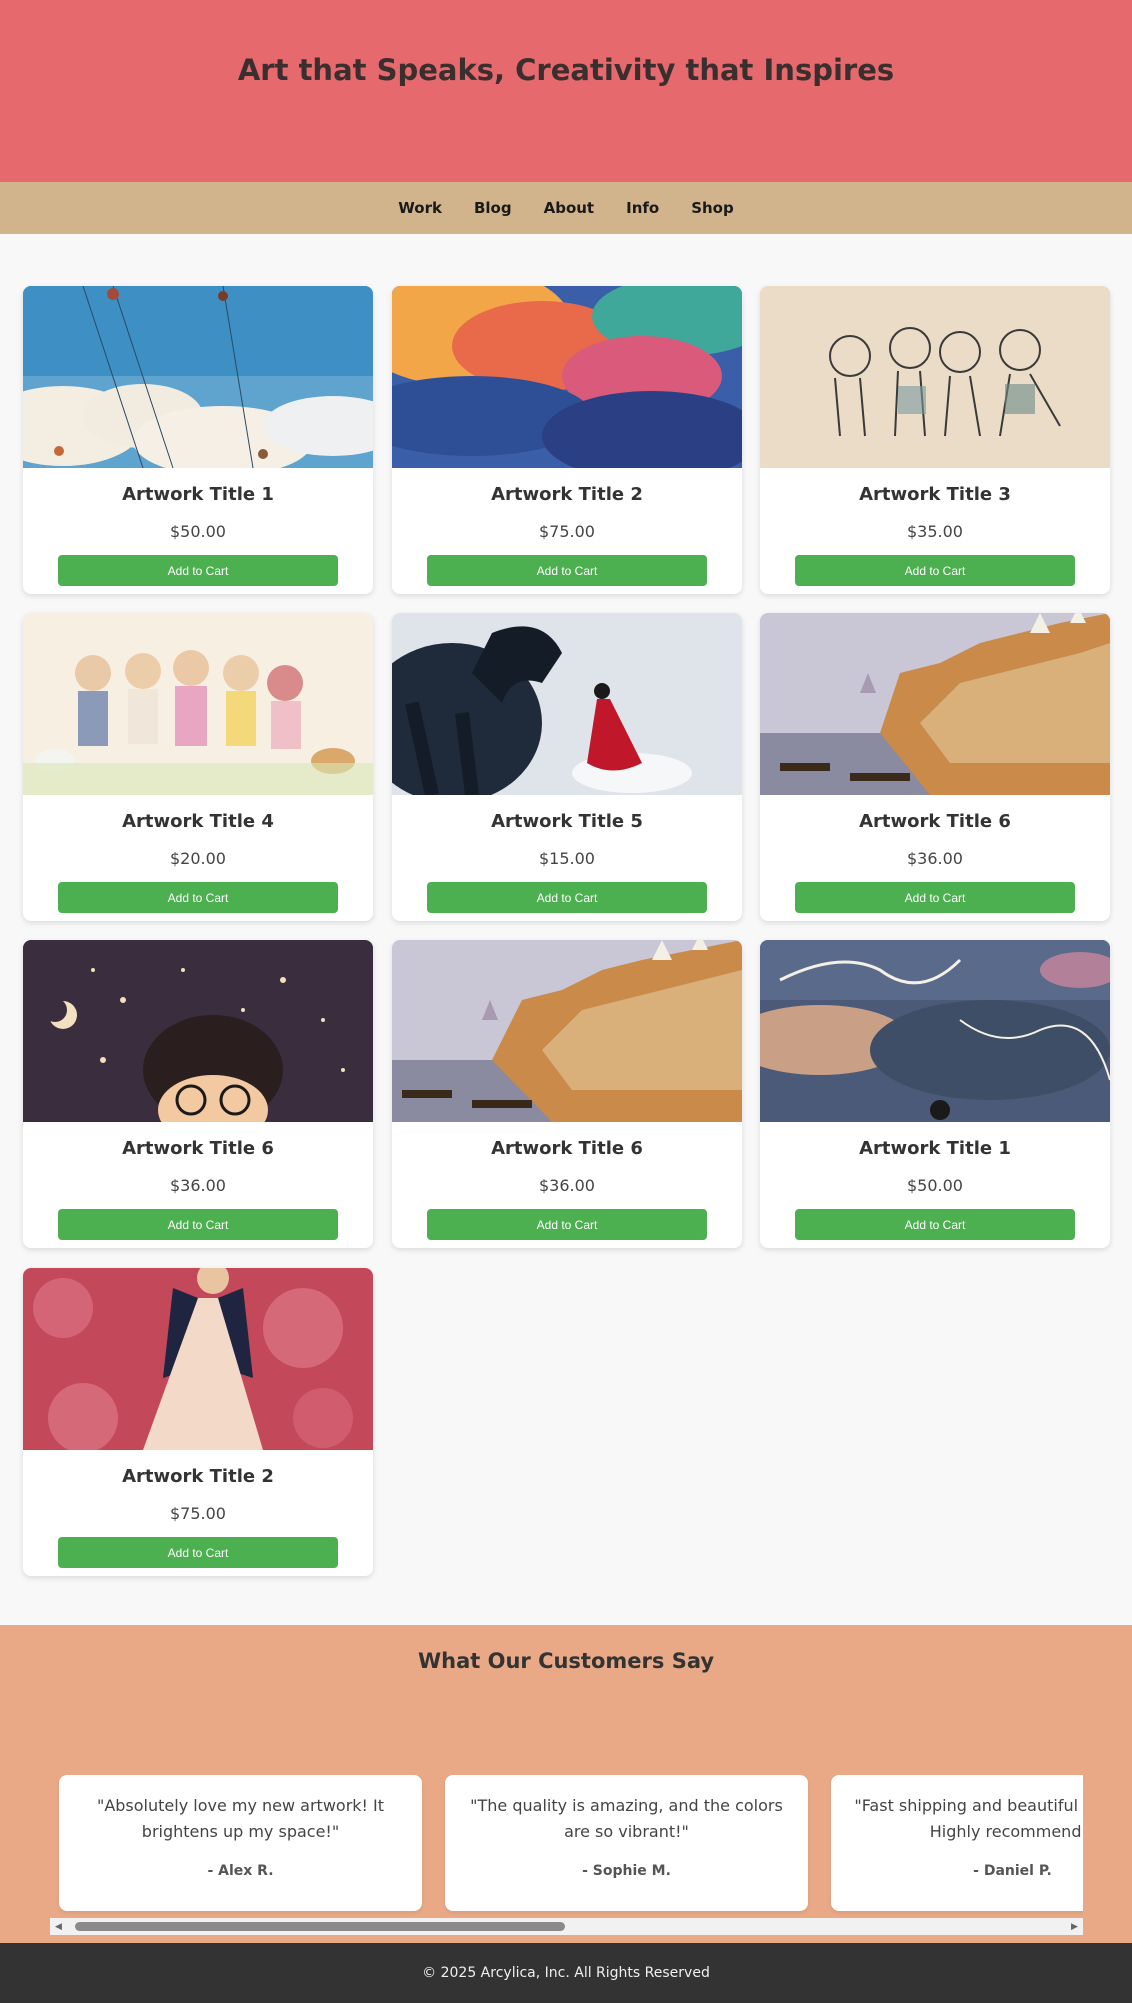 Image resolution: width=1132 pixels, height=2003 pixels. What do you see at coordinates (935, 494) in the screenshot?
I see `artwork-title: Artwork Title 3` at bounding box center [935, 494].